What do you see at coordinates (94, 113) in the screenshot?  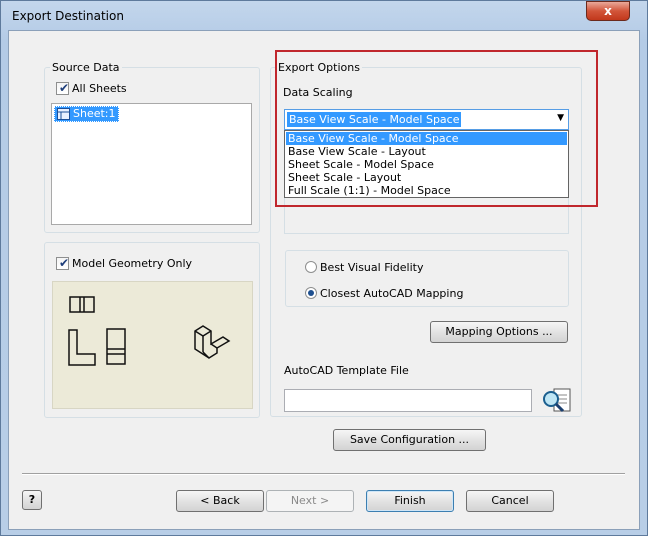 I see `sheet-item-label: Sheet:1` at bounding box center [94, 113].